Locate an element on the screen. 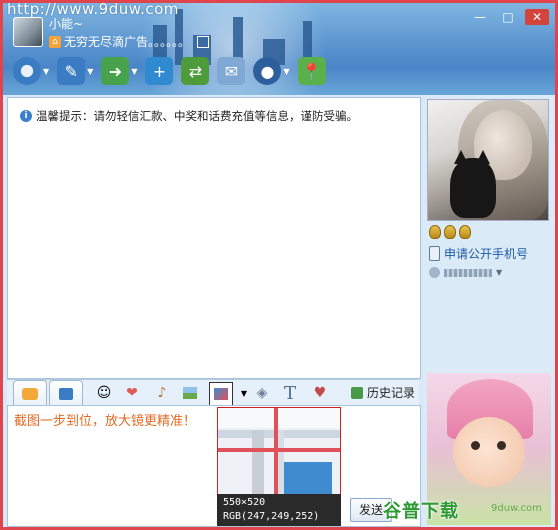  share-screen-button: ⇄ is located at coordinates (195, 71).